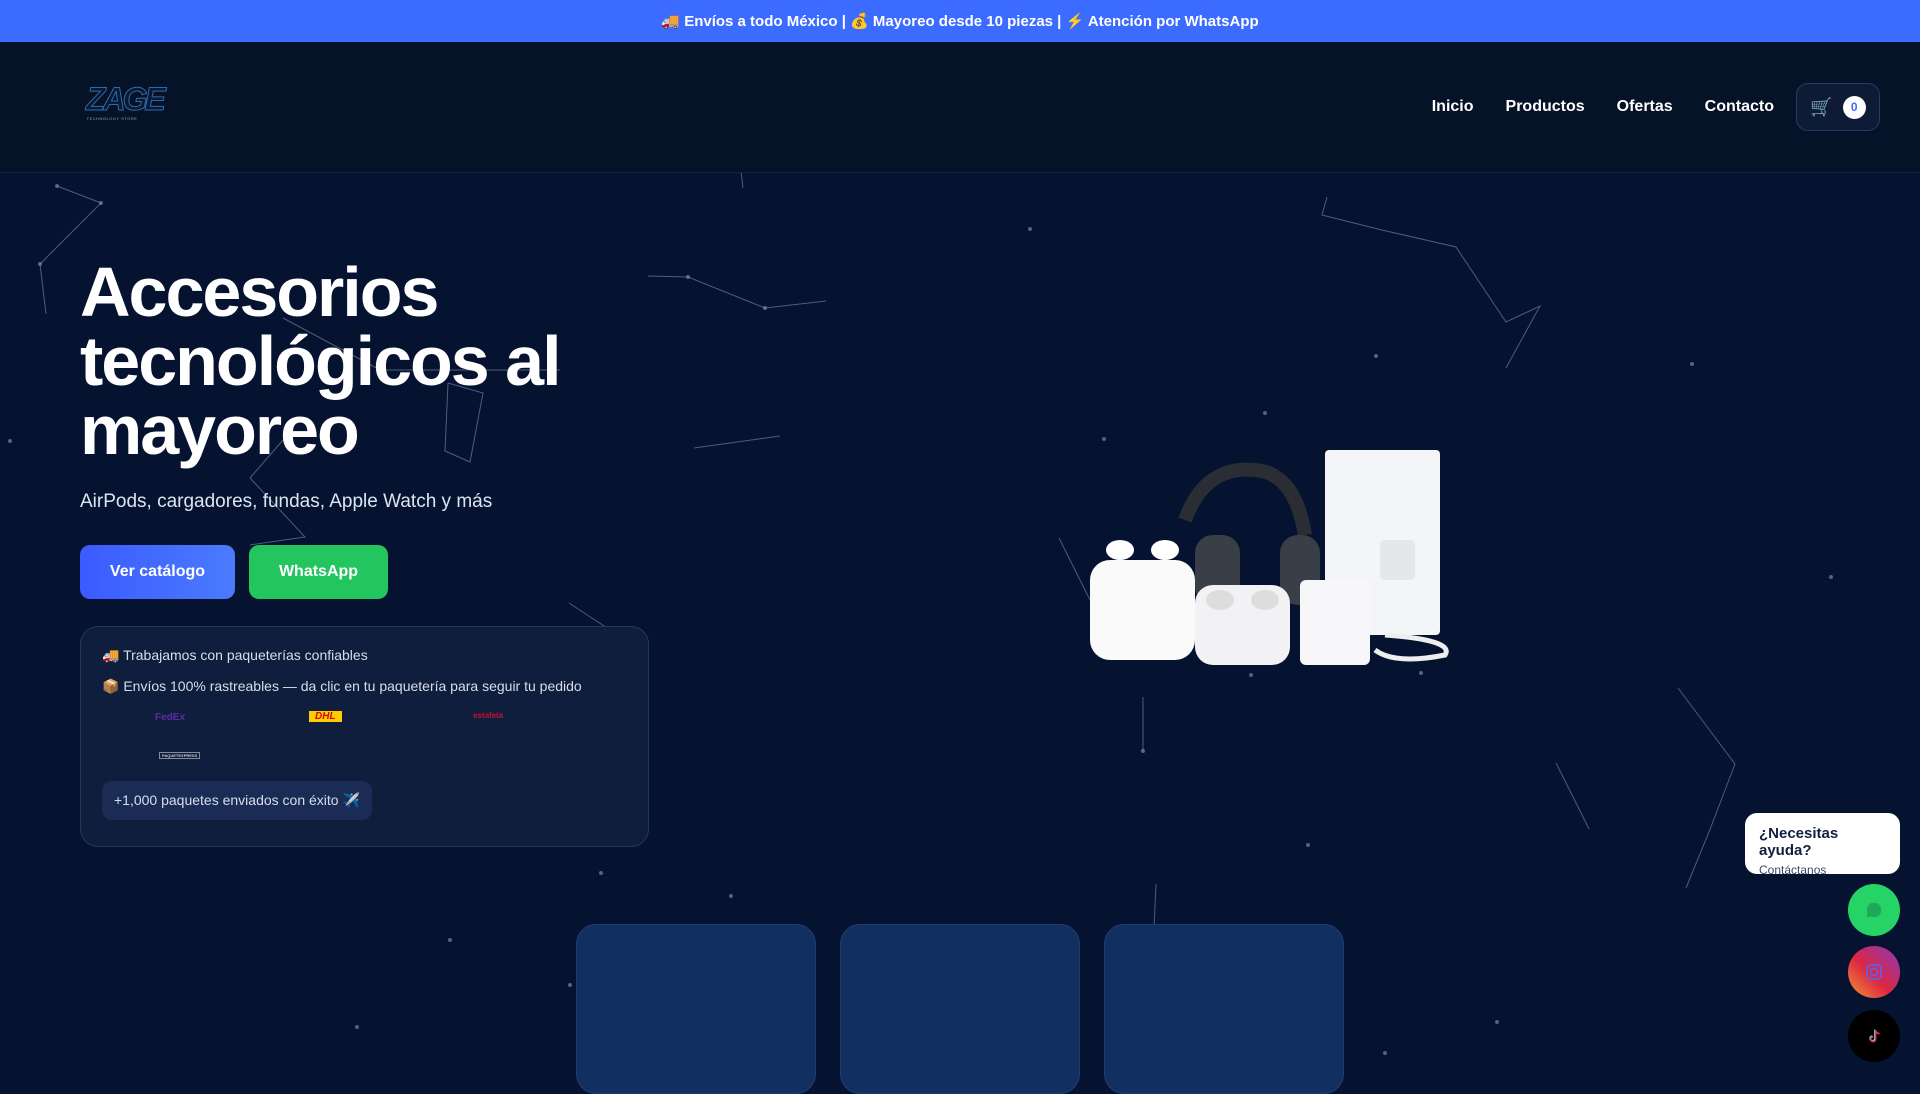 The height and width of the screenshot is (1094, 1920). What do you see at coordinates (237, 800) in the screenshot?
I see `shipped-count-badge: +1,000 paquetes enviados con éxito ✈️` at bounding box center [237, 800].